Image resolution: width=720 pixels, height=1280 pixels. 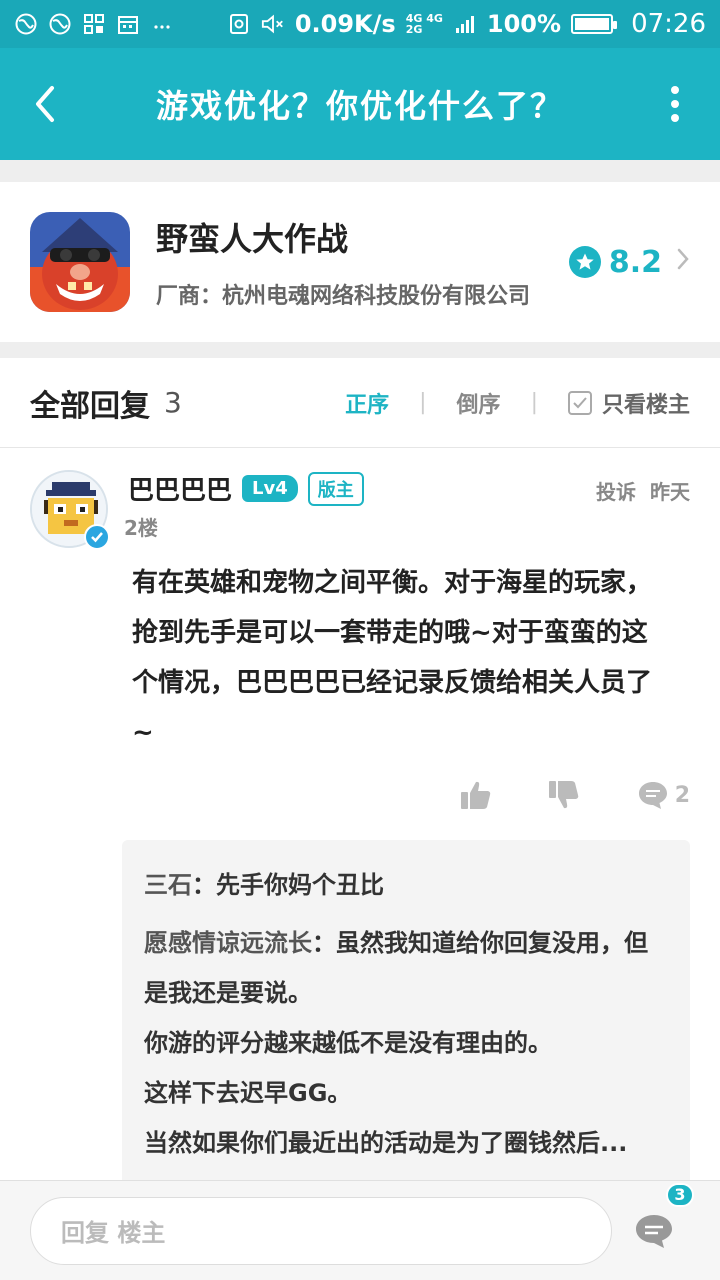 I want to click on network-speed: 0.09K/s, so click(x=345, y=24).